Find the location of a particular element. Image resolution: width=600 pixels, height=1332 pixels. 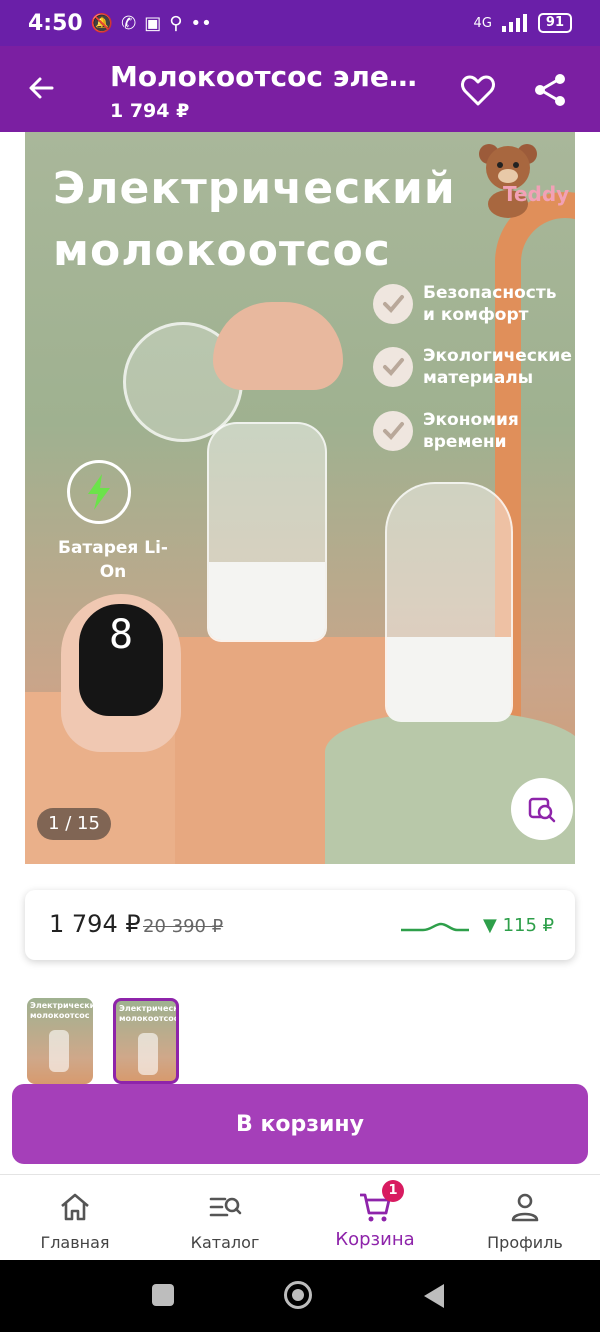

add-to-cart-button: В корзину is located at coordinates (300, 1124).